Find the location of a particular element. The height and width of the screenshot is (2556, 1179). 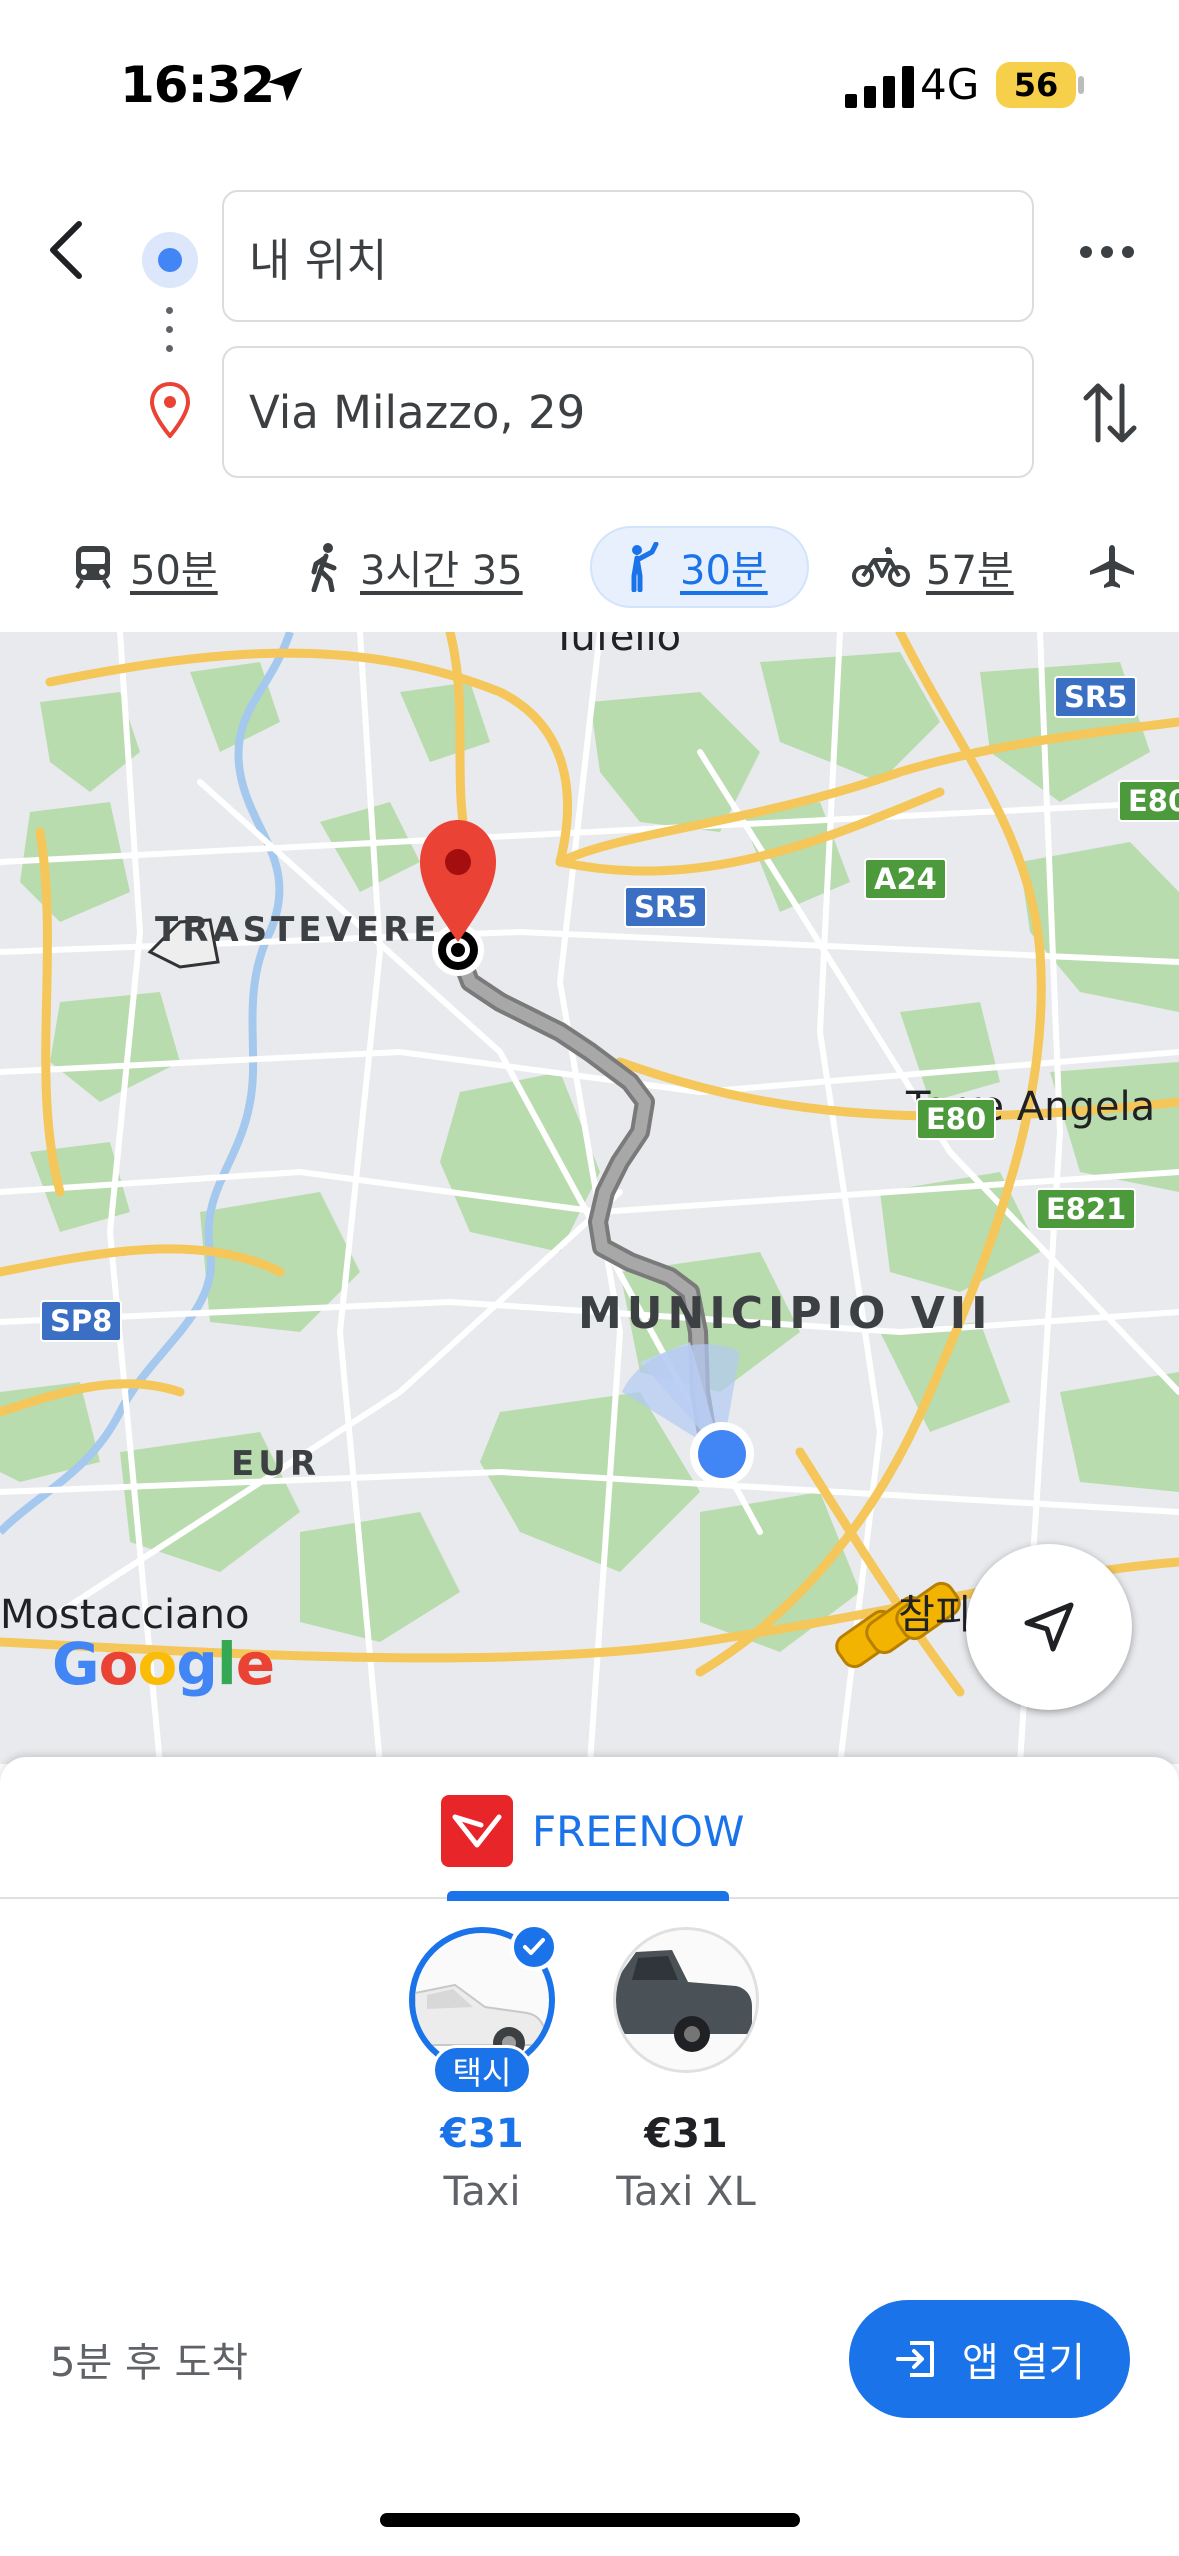

cellular-signal-icon is located at coordinates (879, 87).